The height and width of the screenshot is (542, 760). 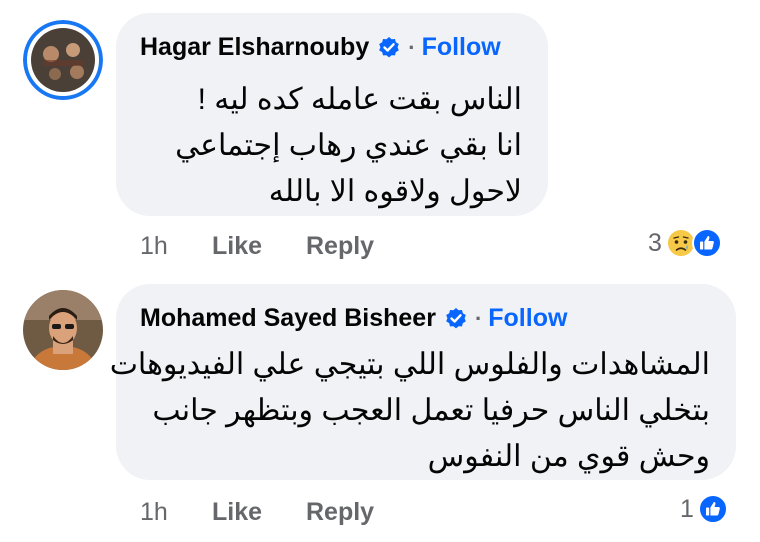 What do you see at coordinates (655, 242) in the screenshot?
I see `reaction-count: 3` at bounding box center [655, 242].